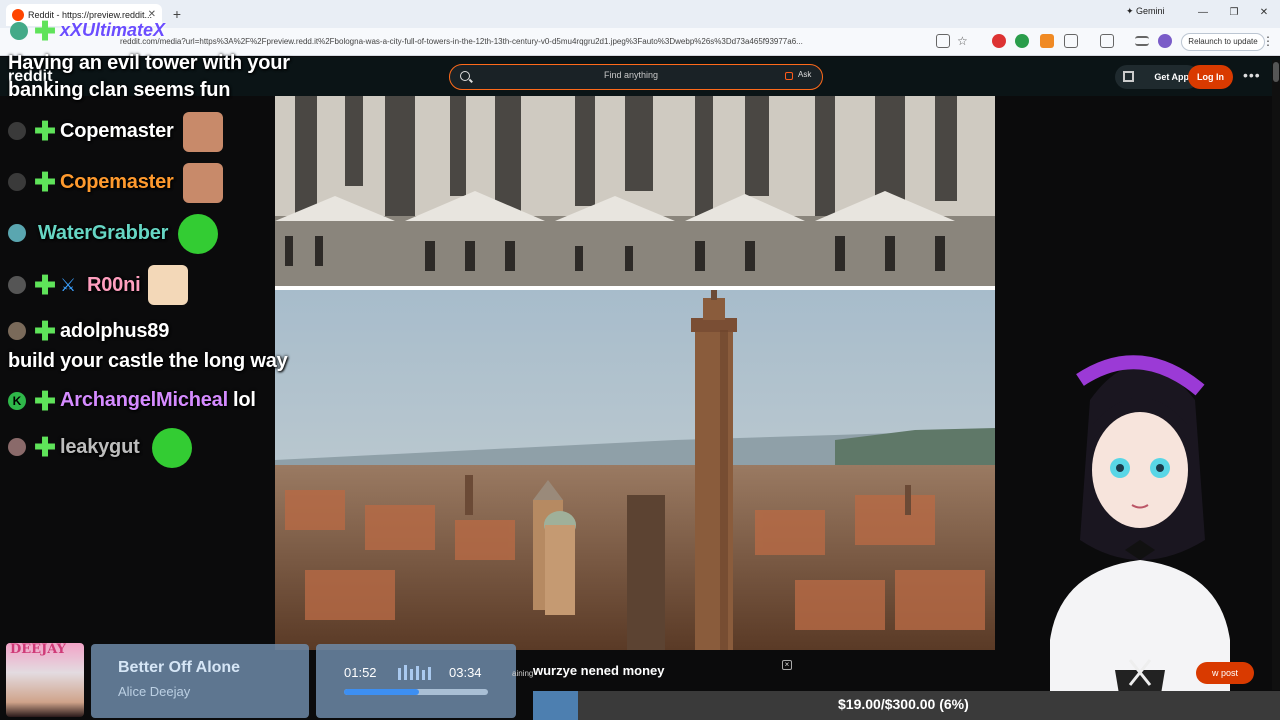 The image size is (1280, 720). Describe the element at coordinates (555, 705) in the screenshot. I see `donation-goal-fill` at that location.